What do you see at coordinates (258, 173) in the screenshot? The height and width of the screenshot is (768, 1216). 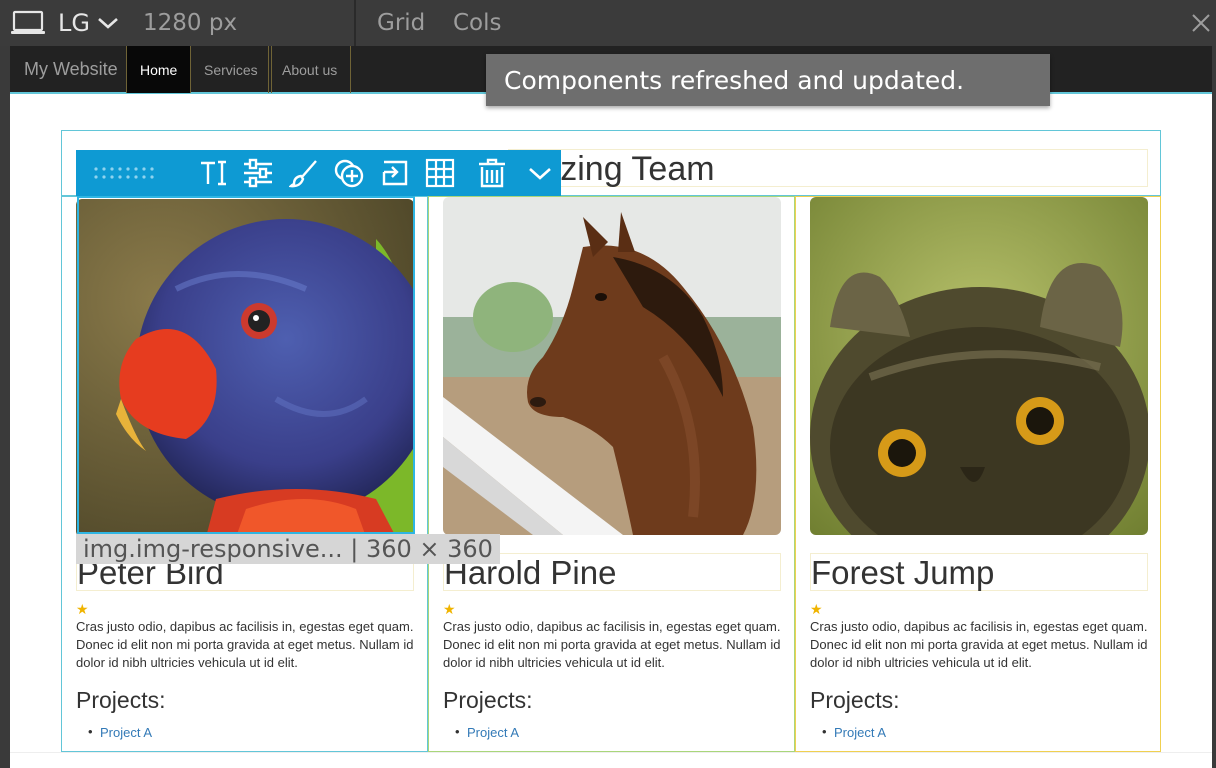 I see `settings-sliders-icon` at bounding box center [258, 173].